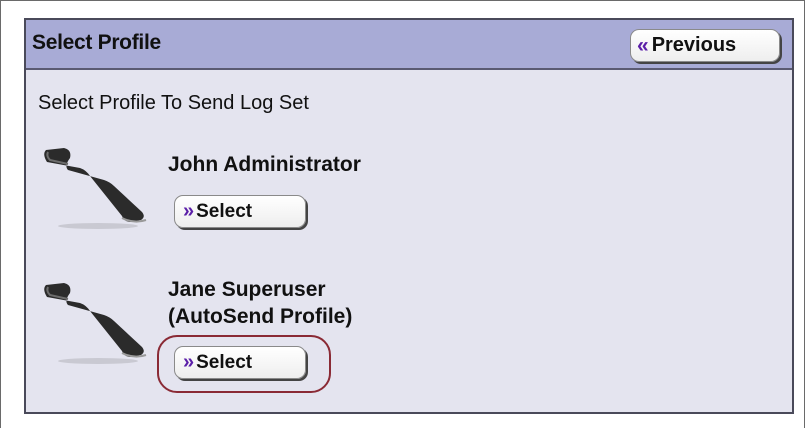 This screenshot has height=429, width=805. I want to click on profile-name: John Administrator, so click(264, 164).